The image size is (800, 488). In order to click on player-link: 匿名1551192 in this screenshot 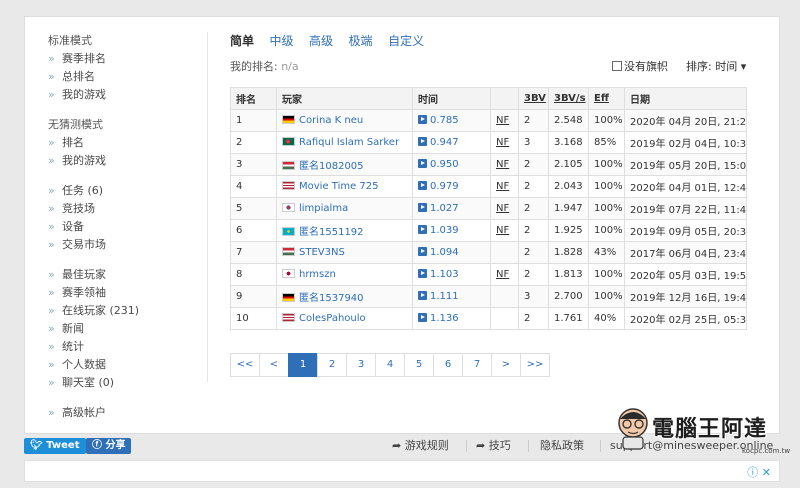, I will do `click(331, 232)`.